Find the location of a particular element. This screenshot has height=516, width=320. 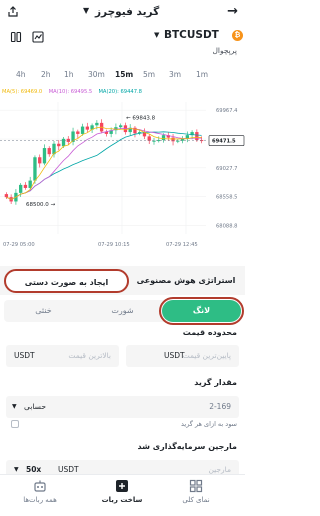

ai-strategy-card: استراتژی هوش مصنوعی is located at coordinates (186, 281).